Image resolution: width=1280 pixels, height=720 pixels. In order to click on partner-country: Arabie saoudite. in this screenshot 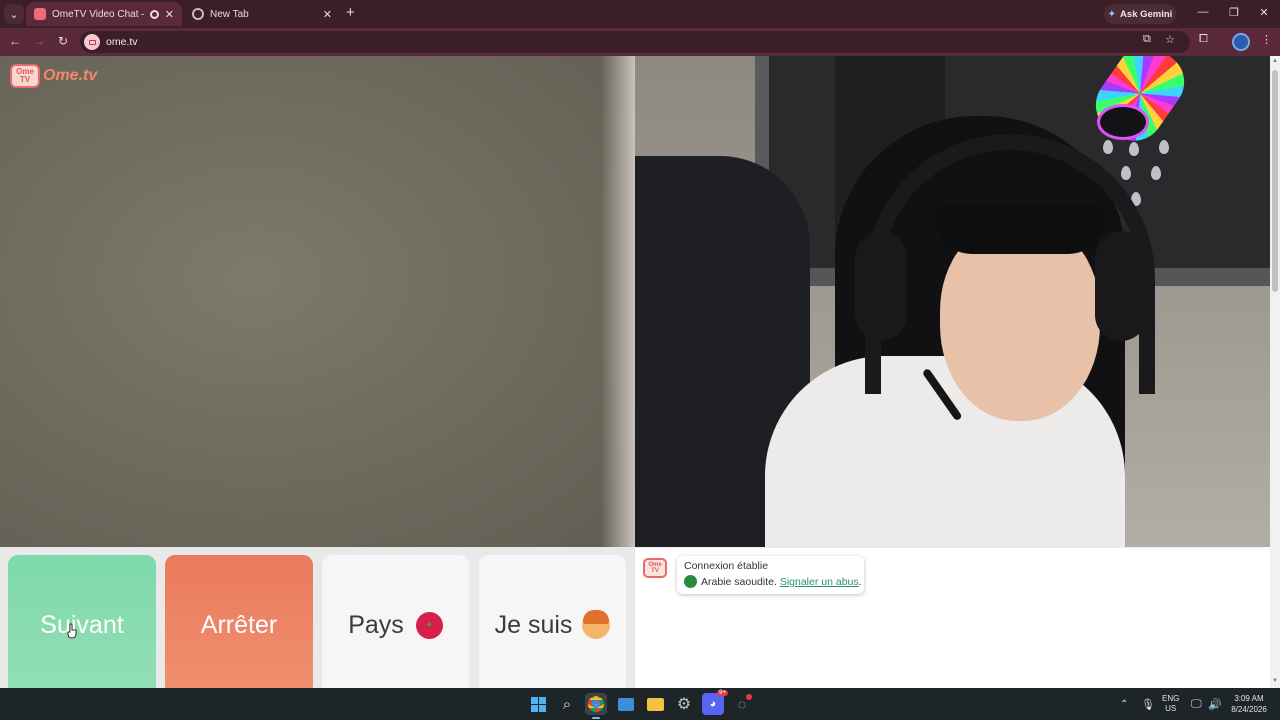, I will do `click(739, 581)`.